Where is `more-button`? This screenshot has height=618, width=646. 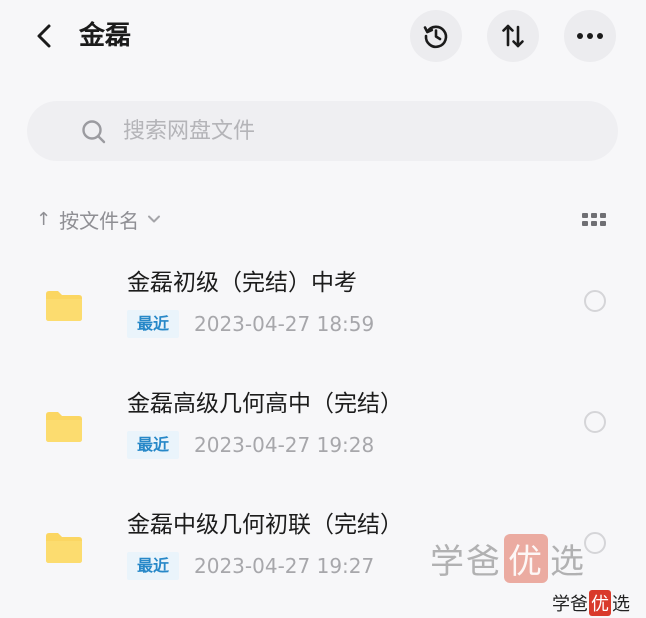 more-button is located at coordinates (590, 36).